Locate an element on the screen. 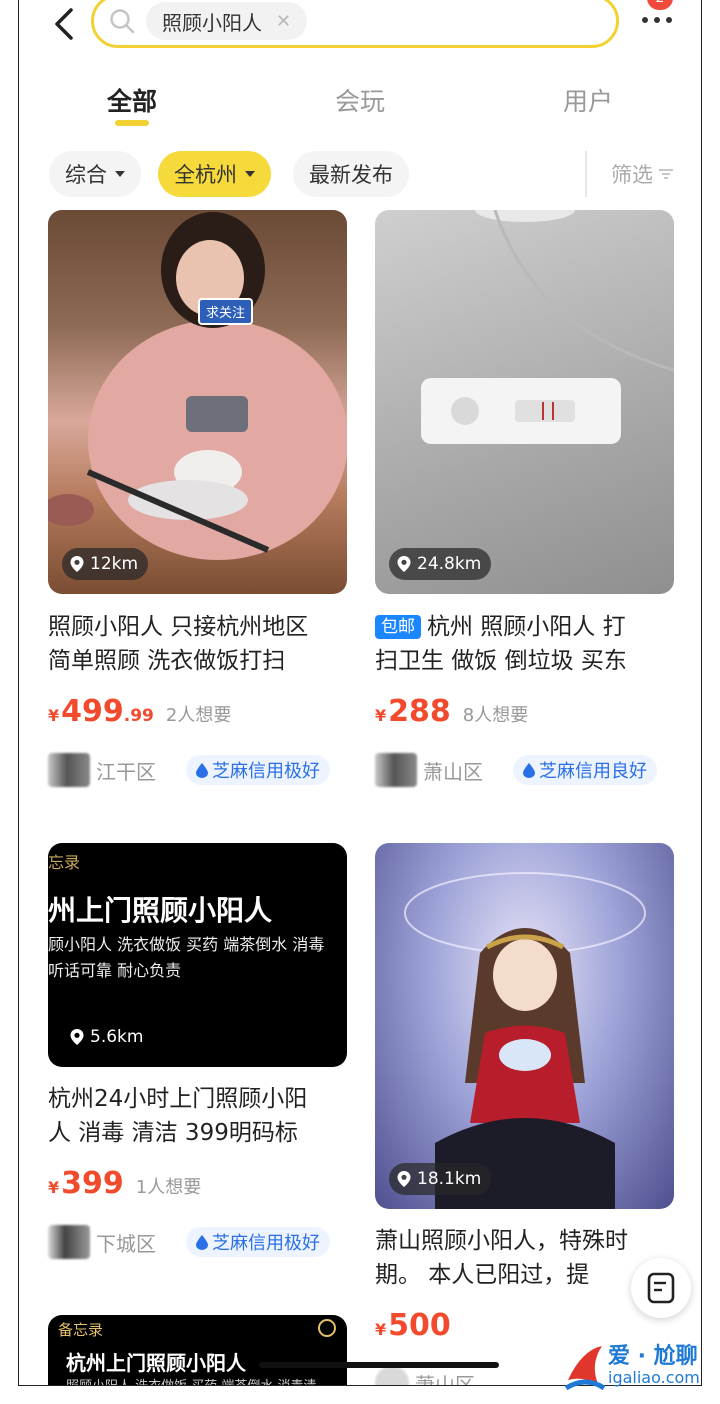 The image size is (720, 1404). product-image: 24.8km is located at coordinates (524, 402).